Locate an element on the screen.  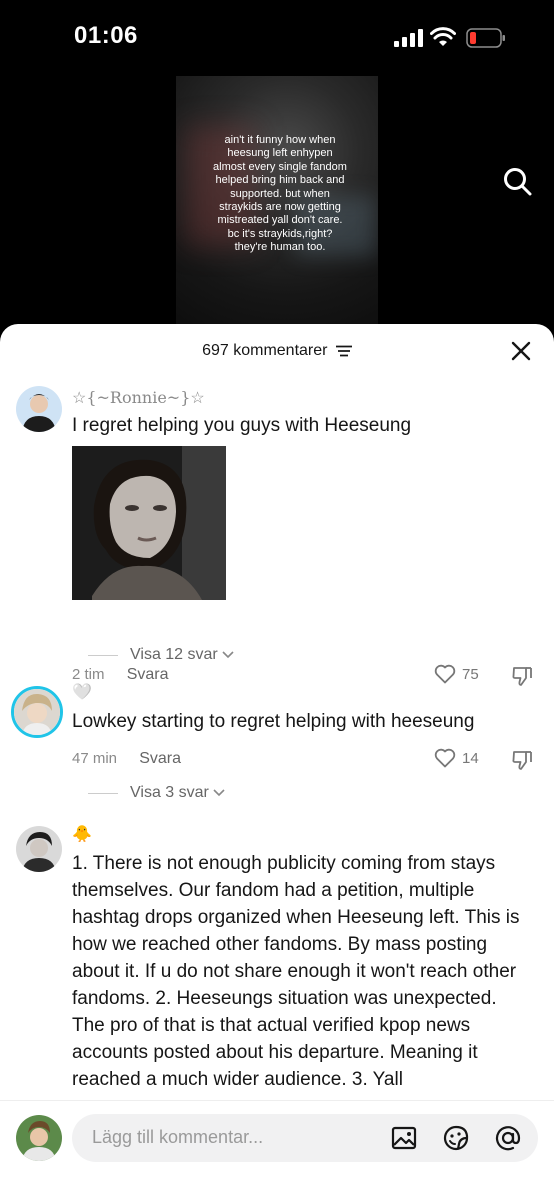
search-icon is located at coordinates (518, 182).